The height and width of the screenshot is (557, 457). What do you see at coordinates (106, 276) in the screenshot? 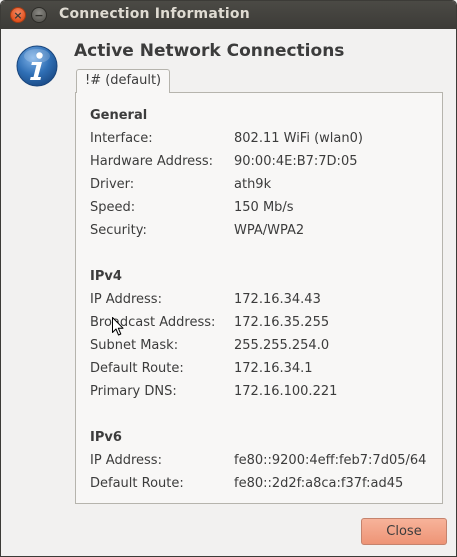
I see `section-title-ipv4: IPv4` at bounding box center [106, 276].